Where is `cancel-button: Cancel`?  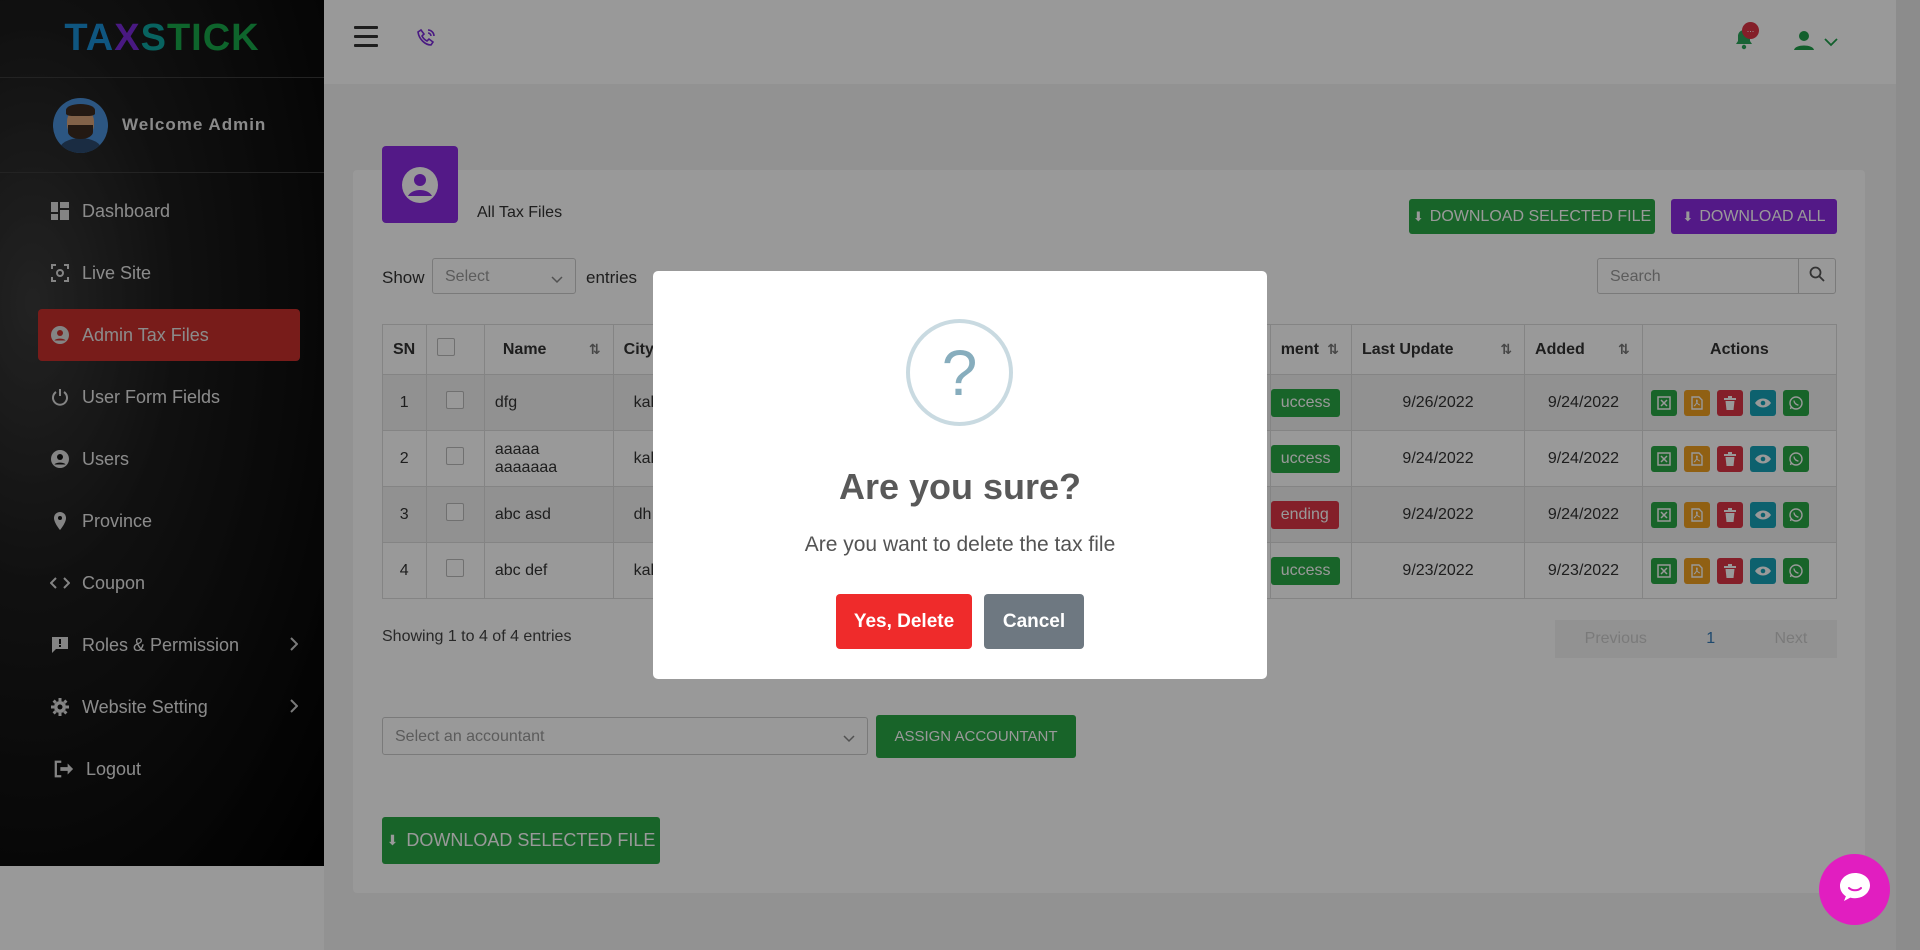
cancel-button: Cancel is located at coordinates (1034, 621).